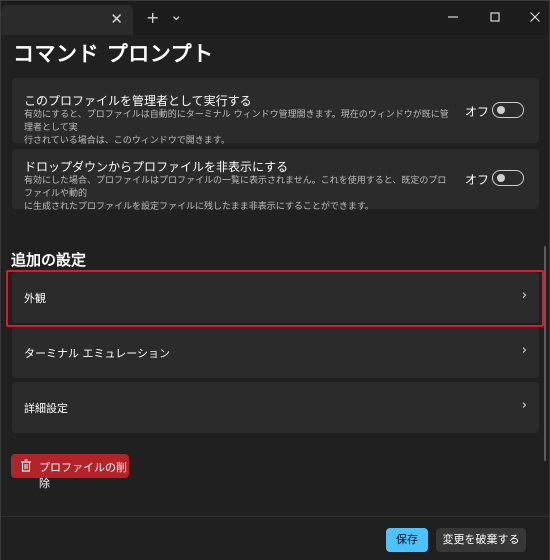 The width and height of the screenshot is (550, 560). What do you see at coordinates (495, 17) in the screenshot?
I see `maximize-icon` at bounding box center [495, 17].